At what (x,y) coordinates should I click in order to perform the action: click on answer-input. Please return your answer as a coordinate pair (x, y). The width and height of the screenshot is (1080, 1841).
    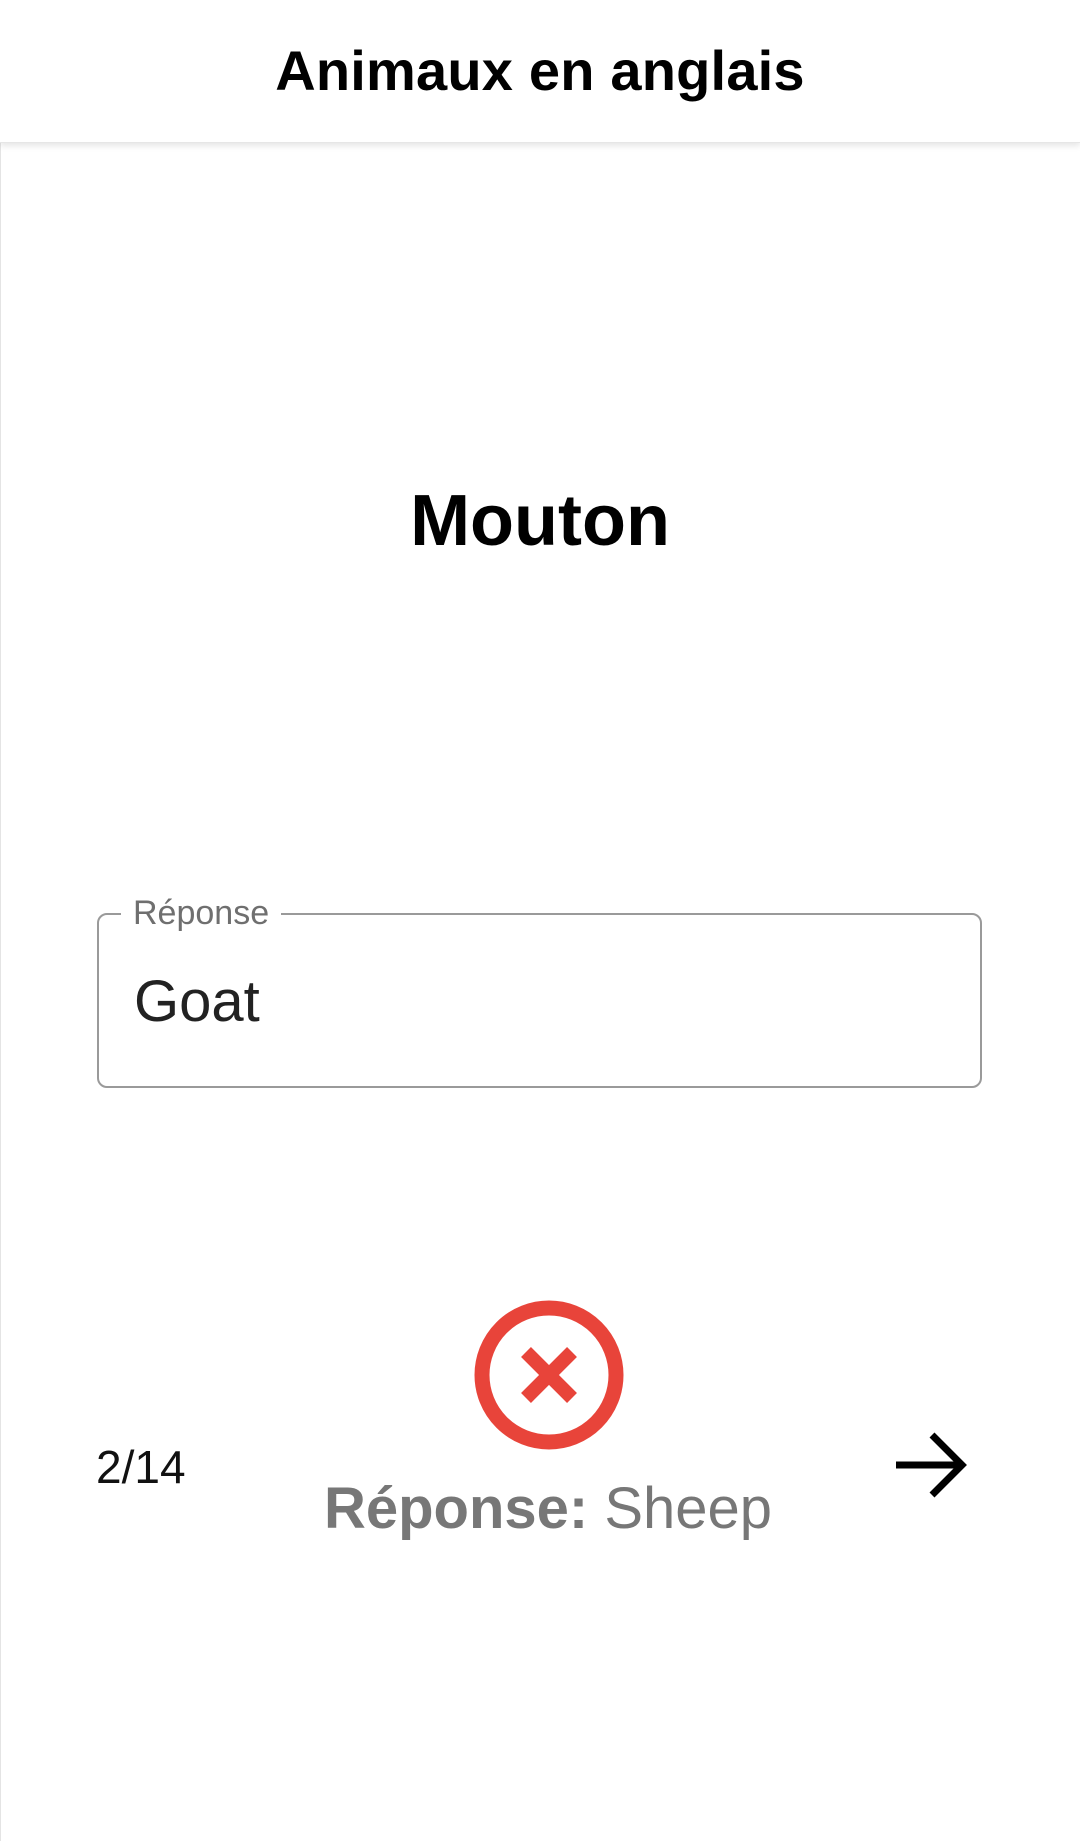
    Looking at the image, I should click on (534, 1002).